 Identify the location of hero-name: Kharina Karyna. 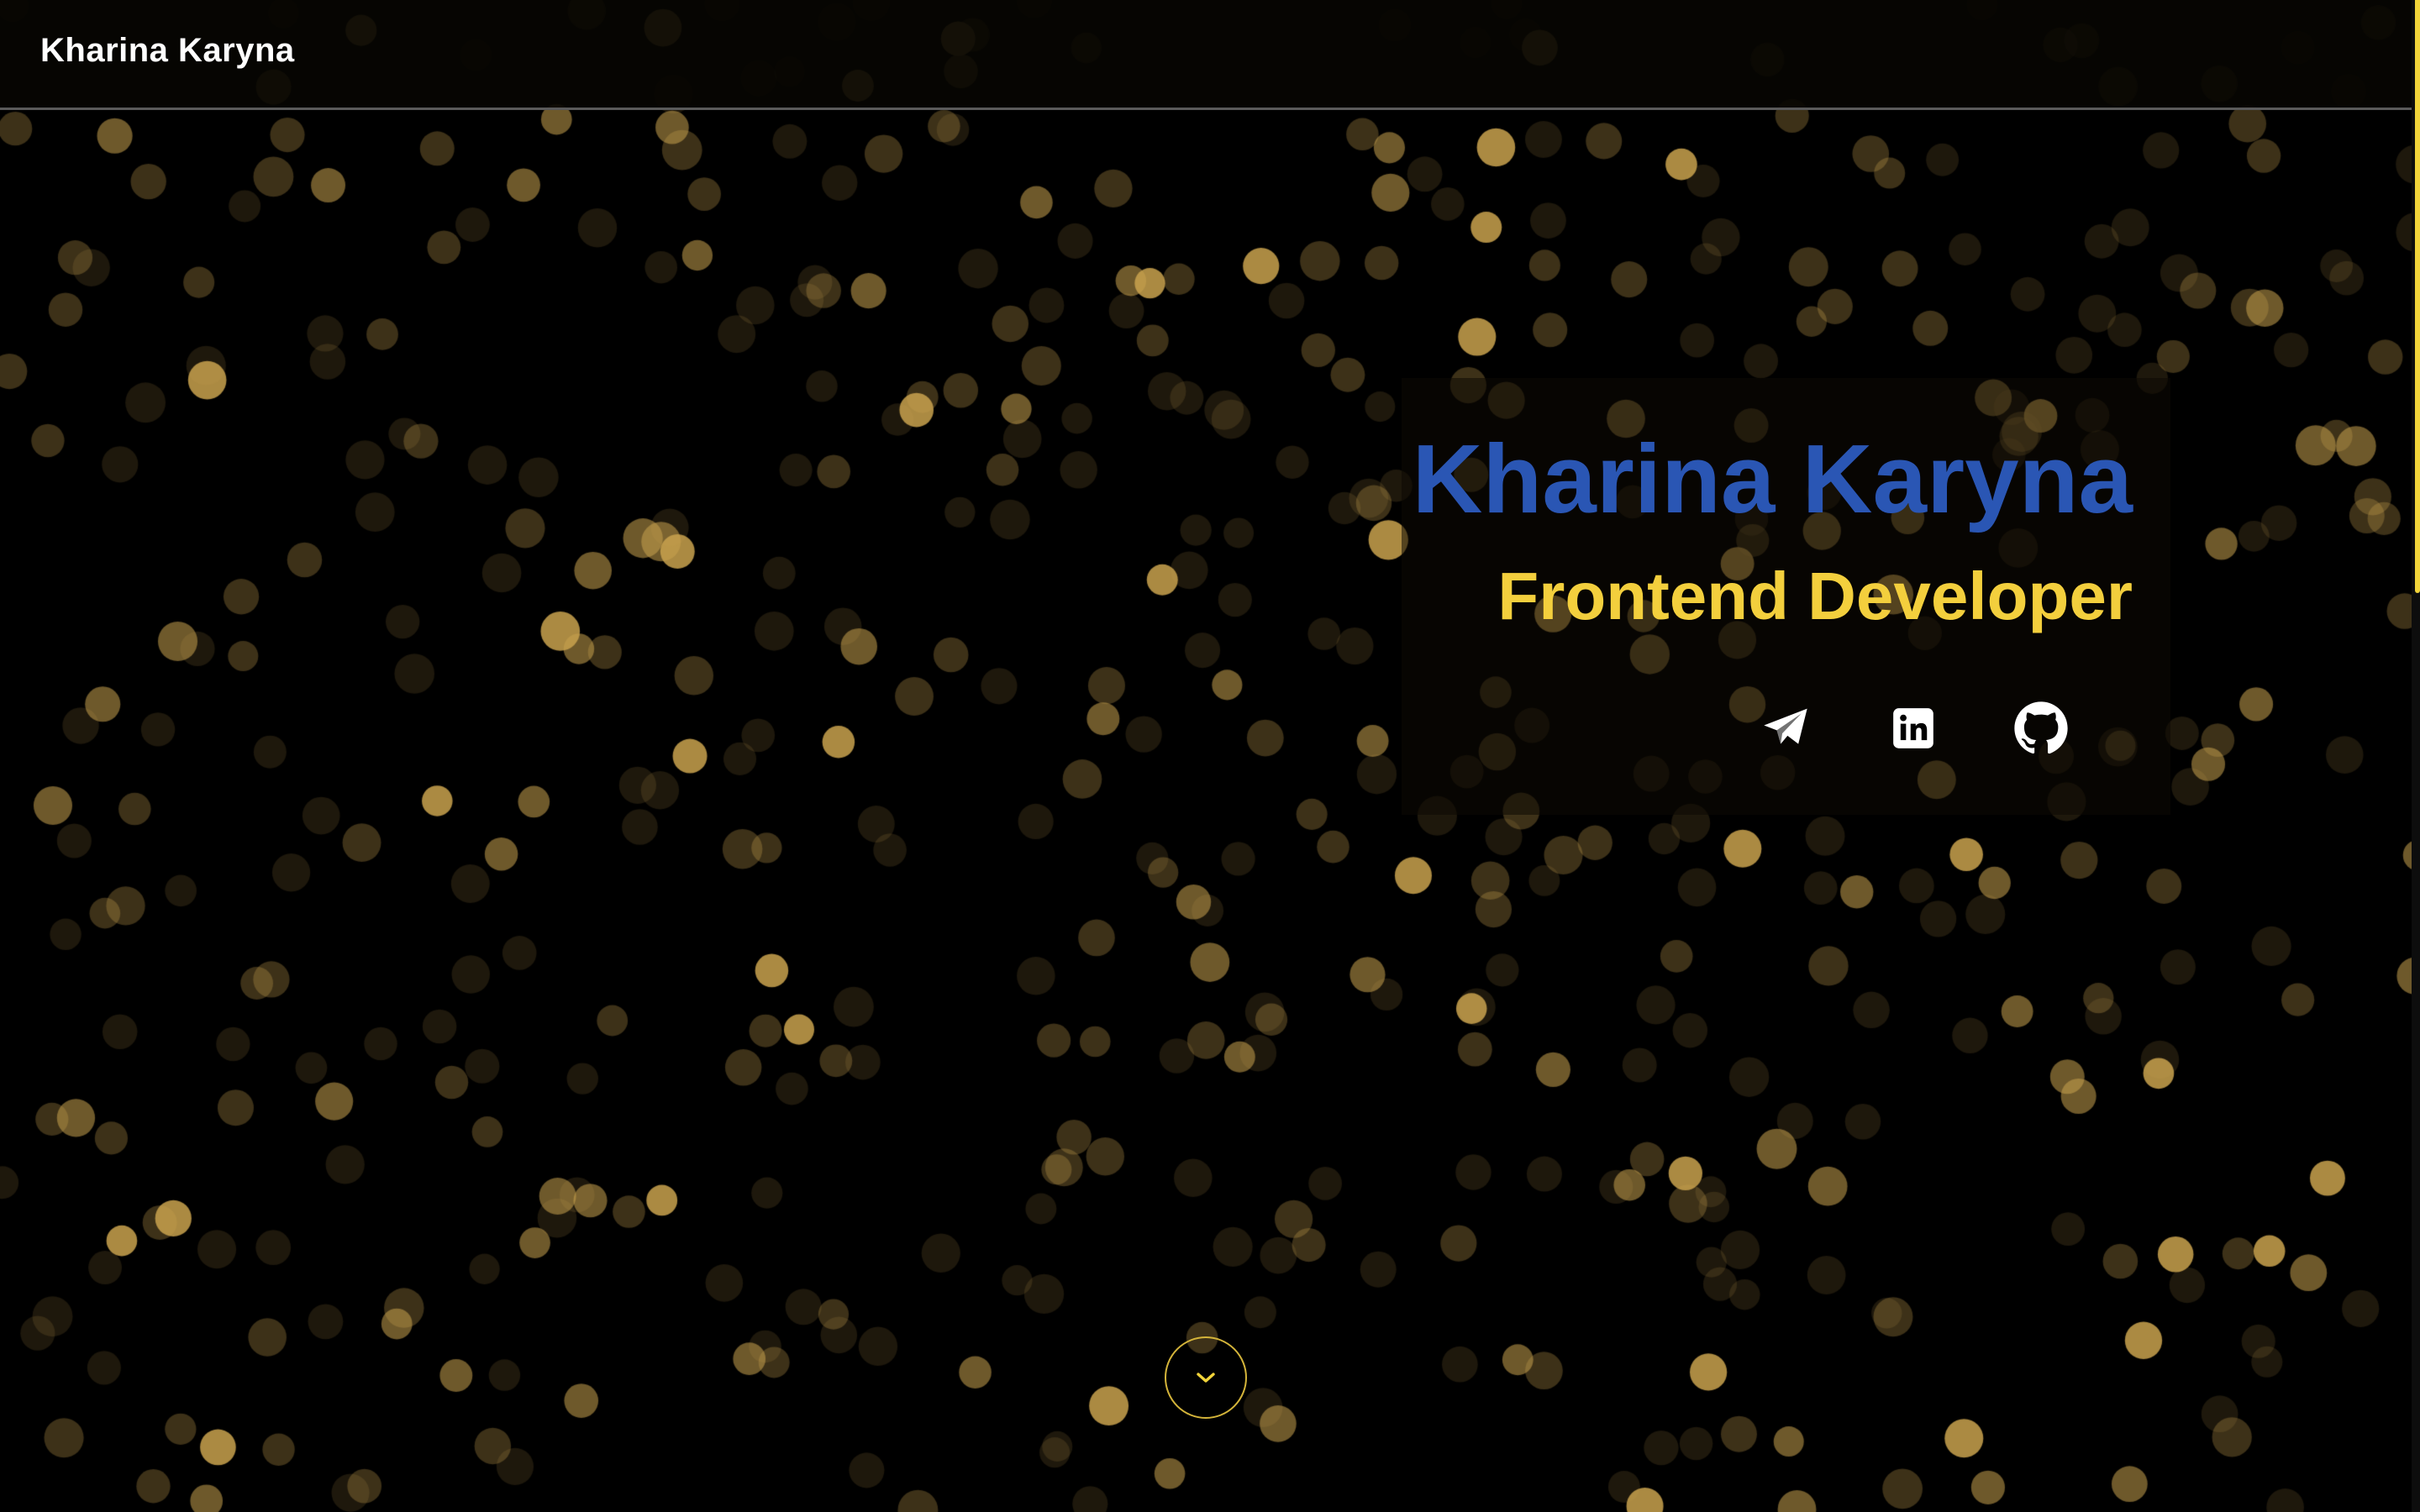
(1772, 478).